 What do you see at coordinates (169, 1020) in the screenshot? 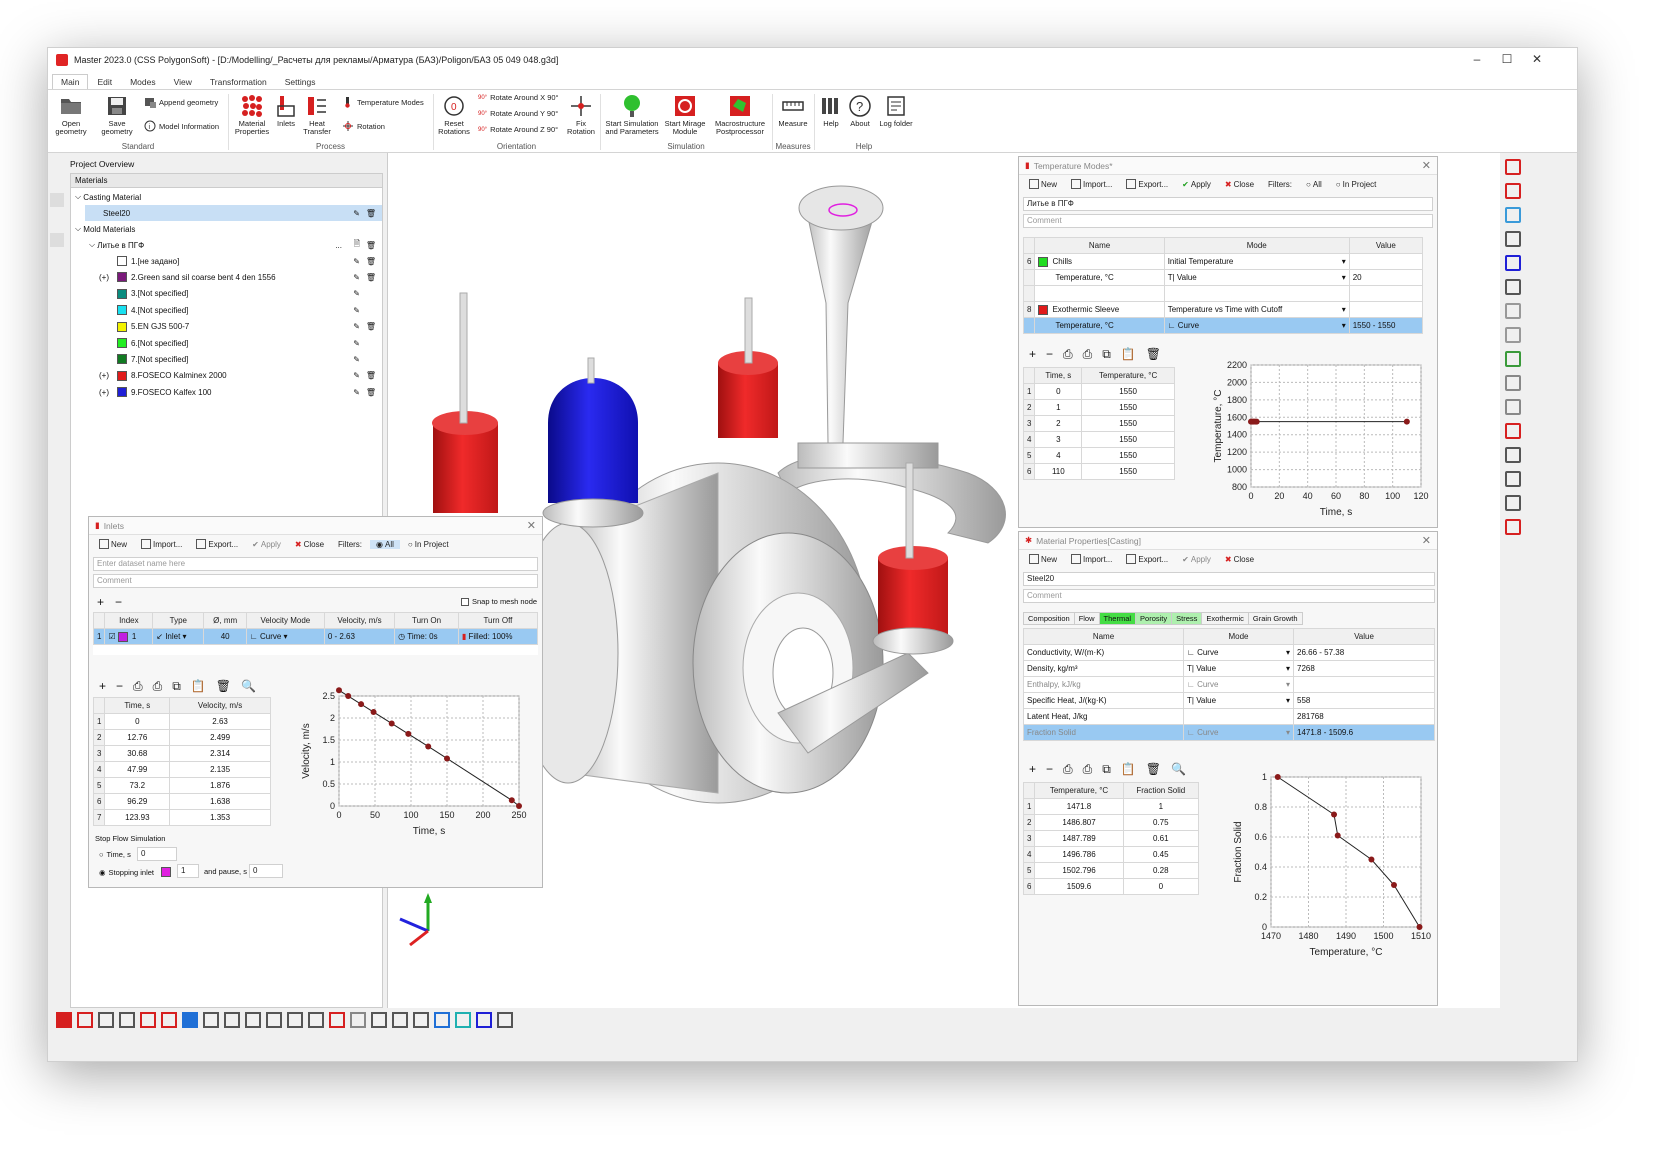
I see `display-mode-6-icon` at bounding box center [169, 1020].